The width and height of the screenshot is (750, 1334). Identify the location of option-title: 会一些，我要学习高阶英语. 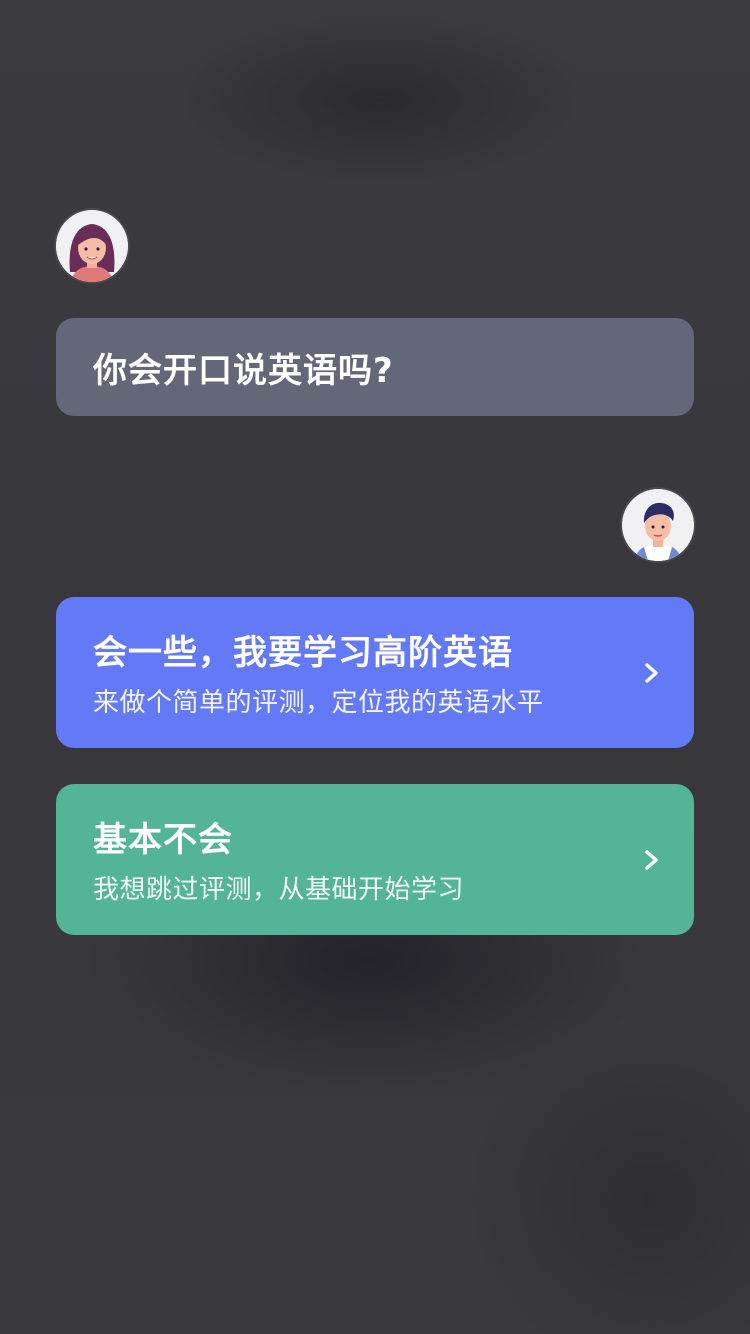
(303, 653).